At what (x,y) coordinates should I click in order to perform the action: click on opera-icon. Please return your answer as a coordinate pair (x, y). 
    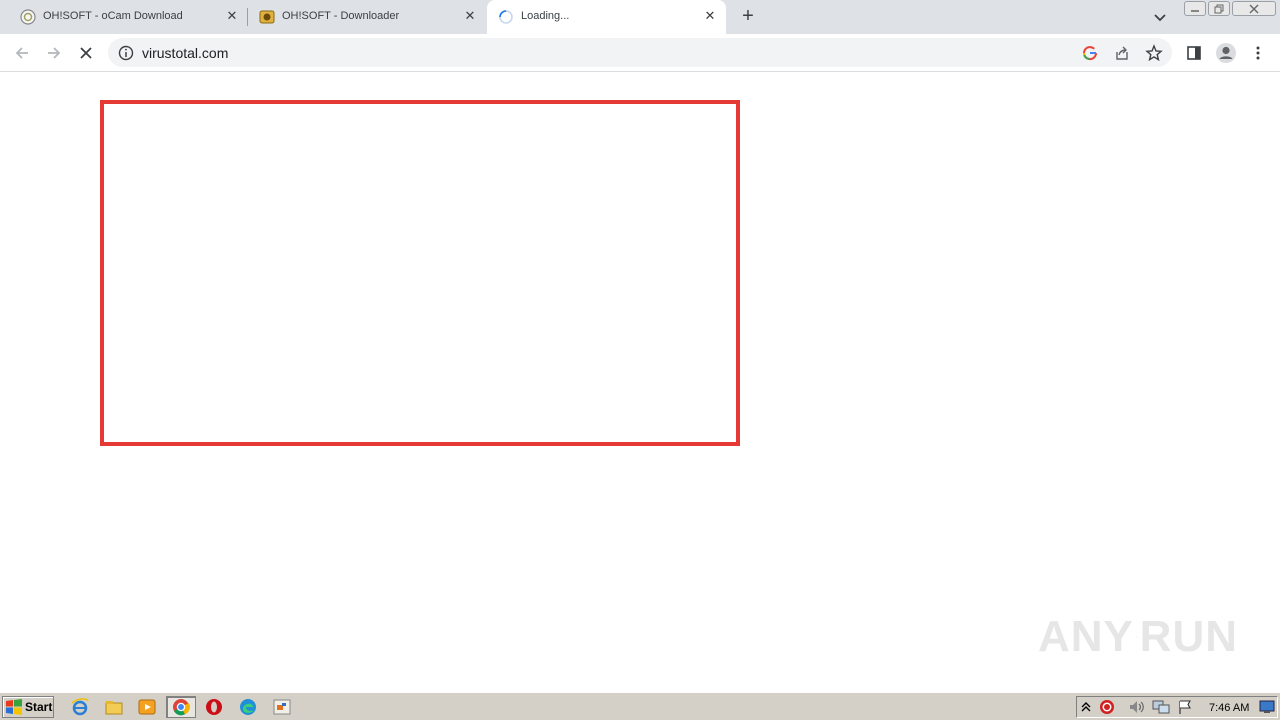
    Looking at the image, I should click on (214, 707).